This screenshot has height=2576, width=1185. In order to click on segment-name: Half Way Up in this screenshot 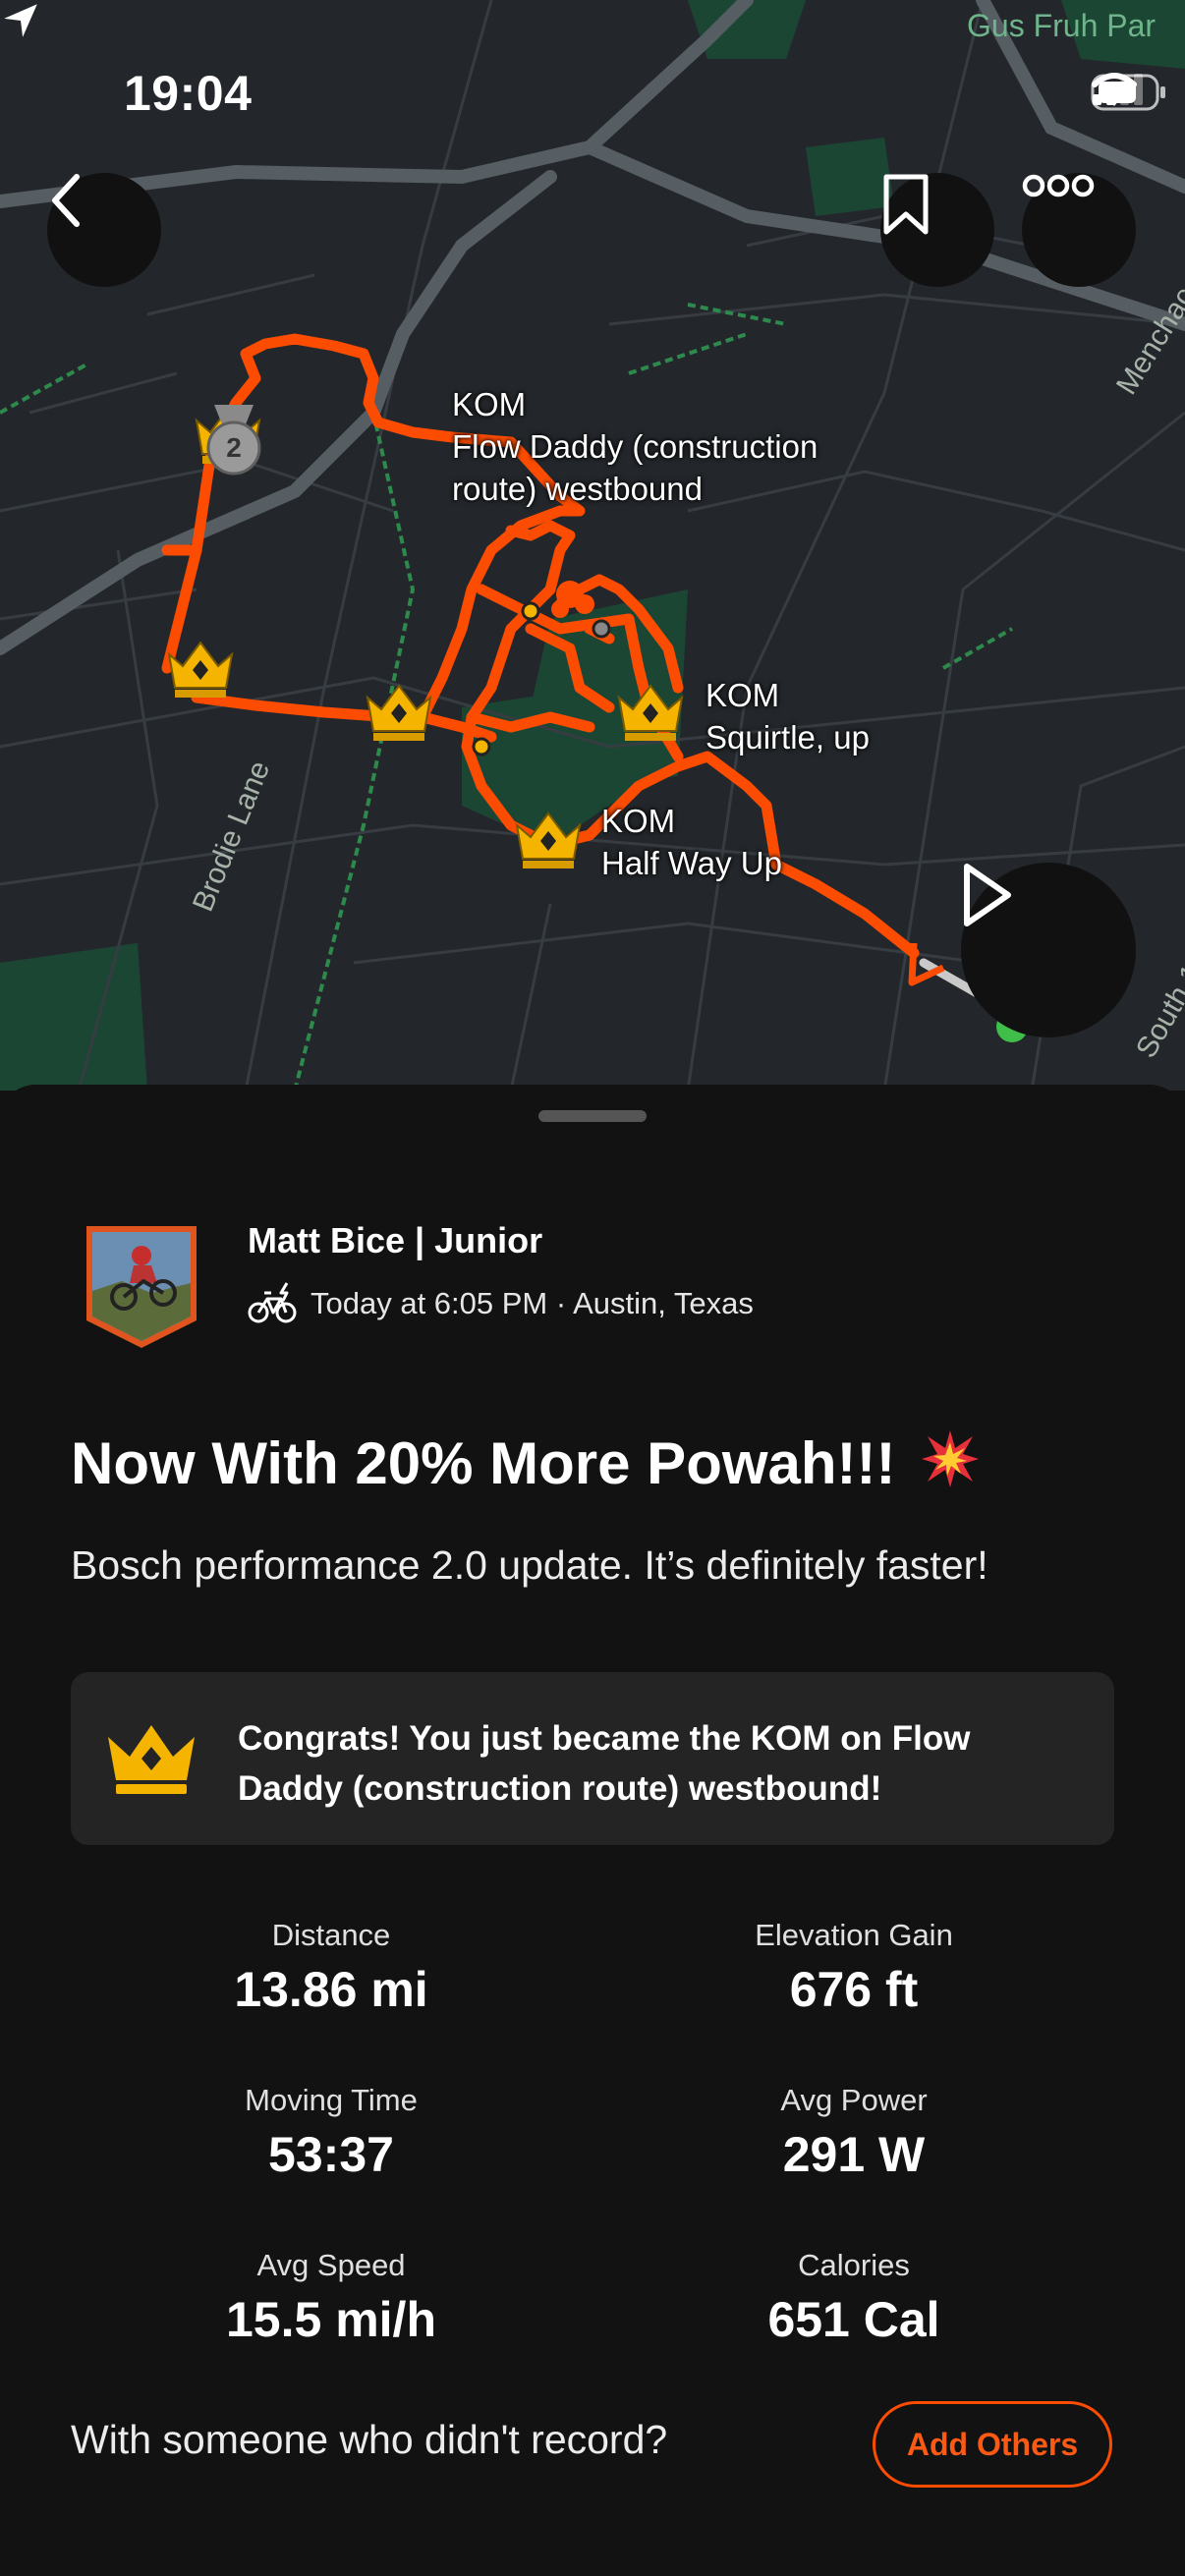, I will do `click(691, 863)`.